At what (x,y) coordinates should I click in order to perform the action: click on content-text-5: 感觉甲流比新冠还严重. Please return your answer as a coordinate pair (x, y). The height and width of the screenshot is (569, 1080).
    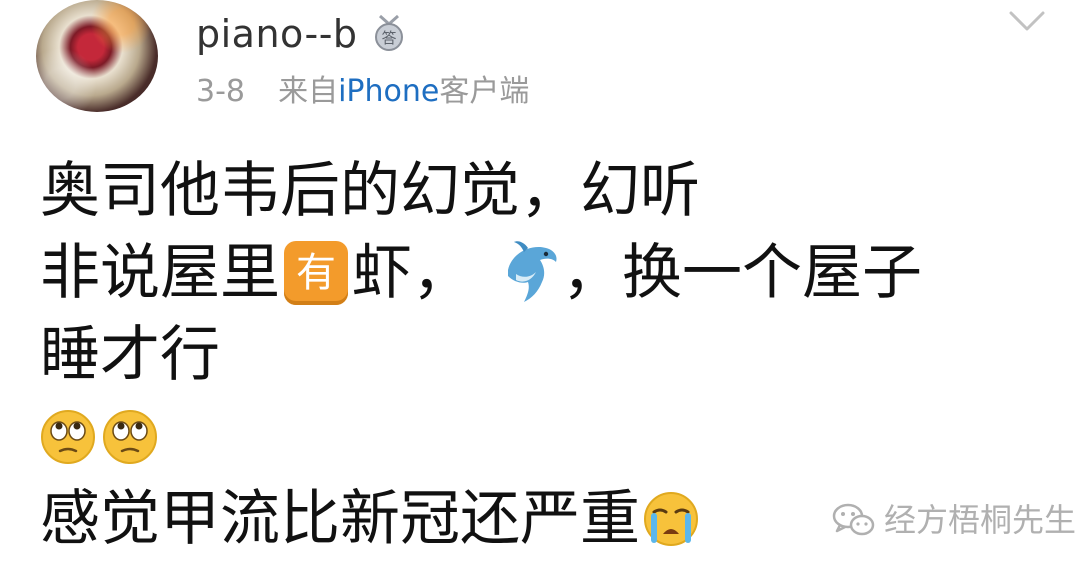
    Looking at the image, I should click on (340, 519).